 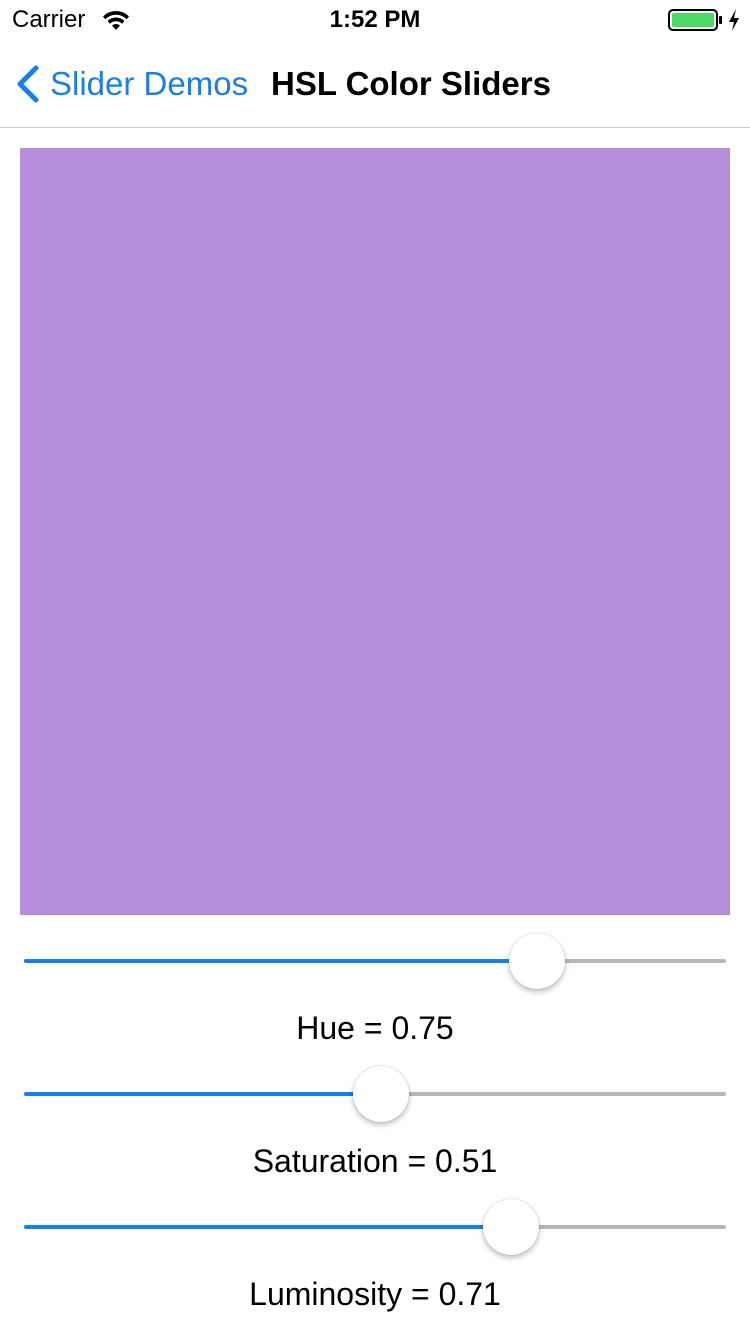 What do you see at coordinates (375, 1028) in the screenshot?
I see `hue-label: Hue = 0.75` at bounding box center [375, 1028].